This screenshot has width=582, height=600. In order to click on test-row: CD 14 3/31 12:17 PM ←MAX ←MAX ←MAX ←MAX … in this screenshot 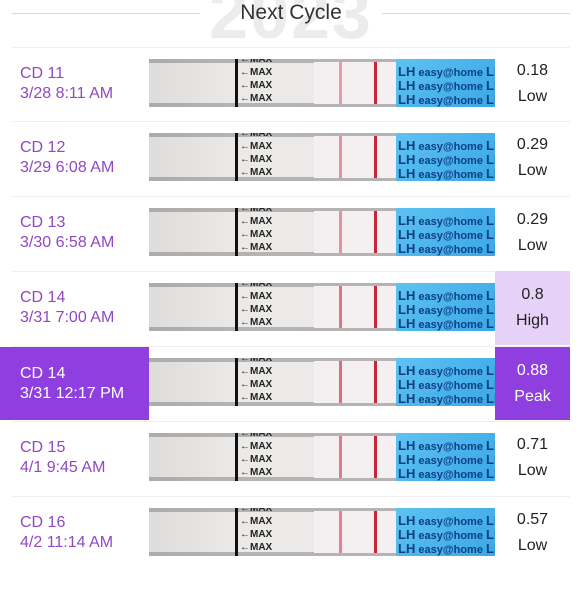, I will do `click(291, 383)`.